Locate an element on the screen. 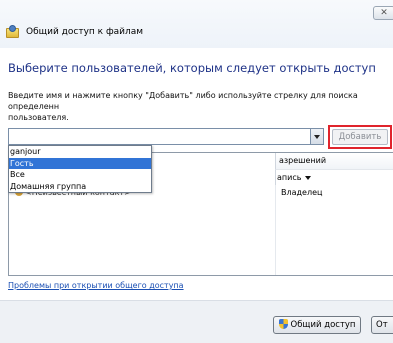  permission-level-cell: Владелец is located at coordinates (302, 192).